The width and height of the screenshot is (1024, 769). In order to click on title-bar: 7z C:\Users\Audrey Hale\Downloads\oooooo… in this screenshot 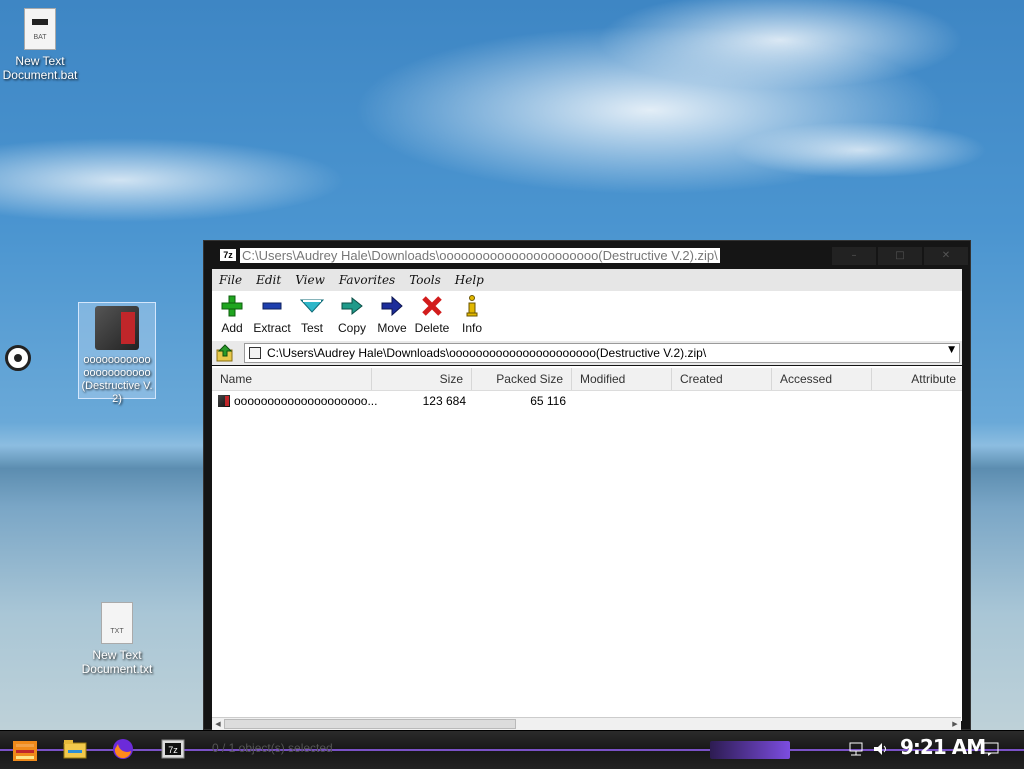, I will do `click(587, 255)`.